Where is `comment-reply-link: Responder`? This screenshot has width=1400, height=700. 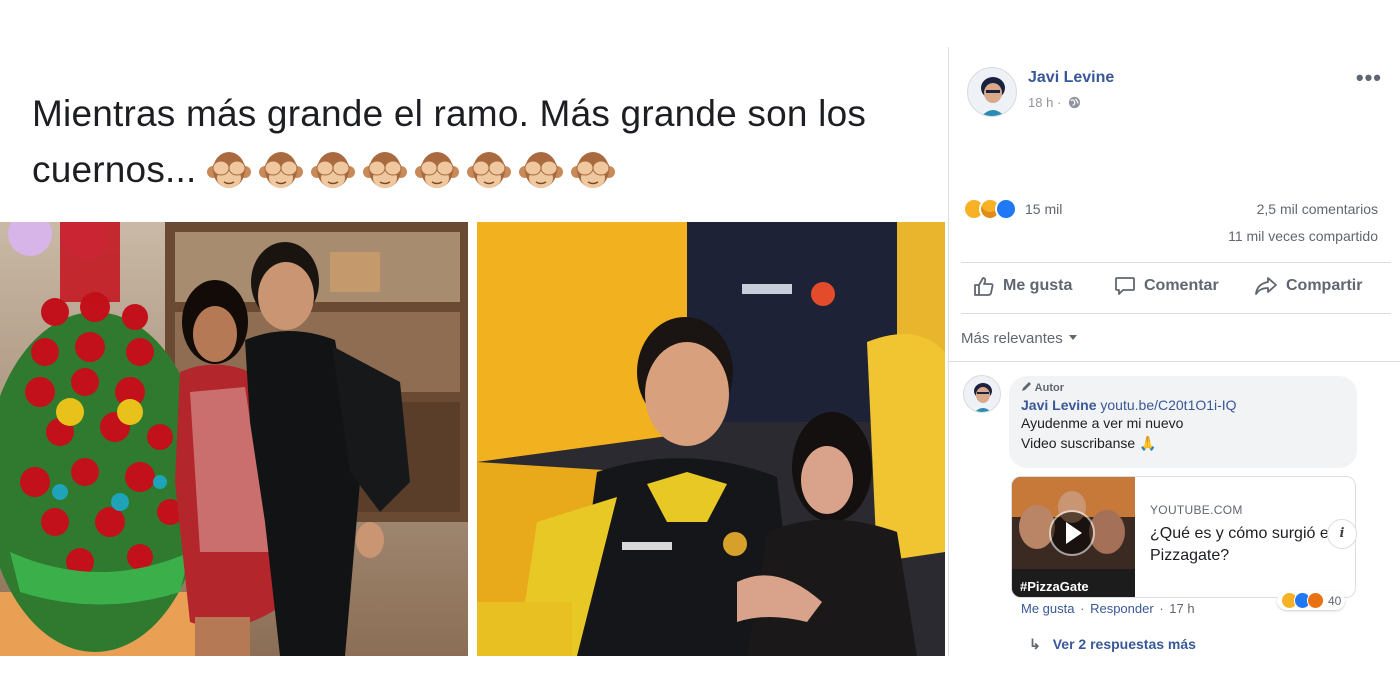
comment-reply-link: Responder is located at coordinates (1122, 608).